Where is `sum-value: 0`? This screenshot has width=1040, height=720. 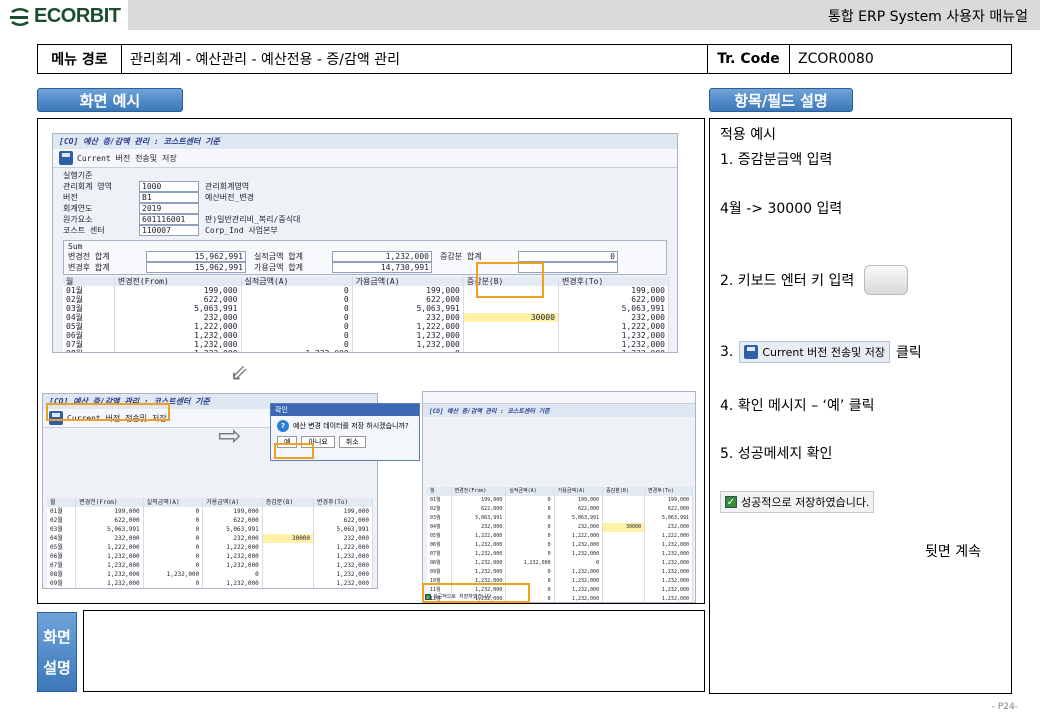
sum-value: 0 is located at coordinates (568, 256).